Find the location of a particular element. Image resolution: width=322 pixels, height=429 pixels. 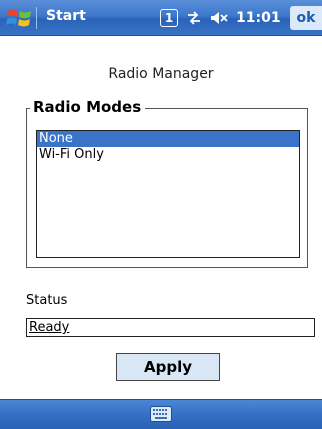

ok-button: ok is located at coordinates (306, 18).